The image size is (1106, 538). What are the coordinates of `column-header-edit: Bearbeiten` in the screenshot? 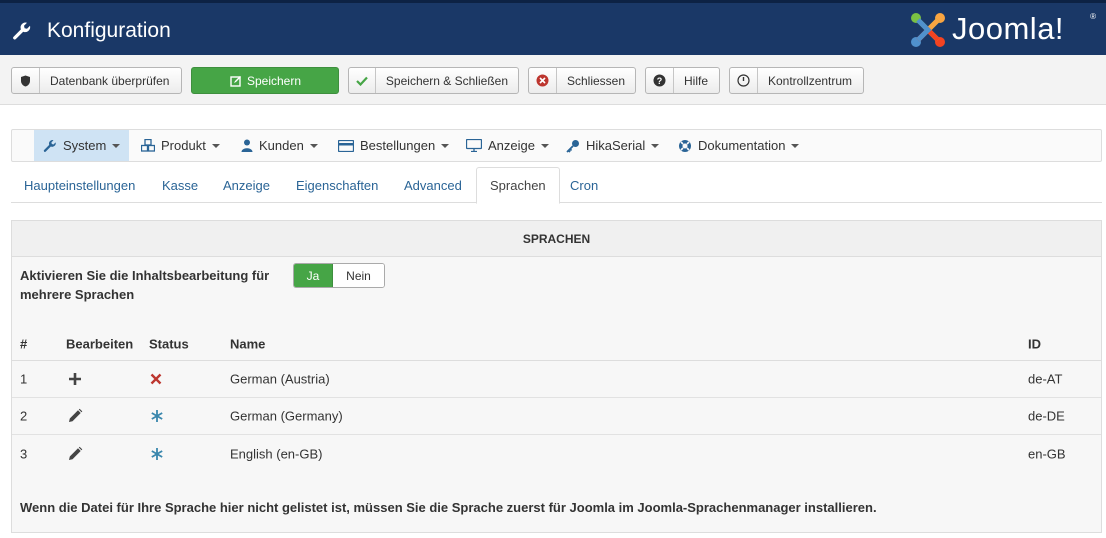 It's located at (100, 343).